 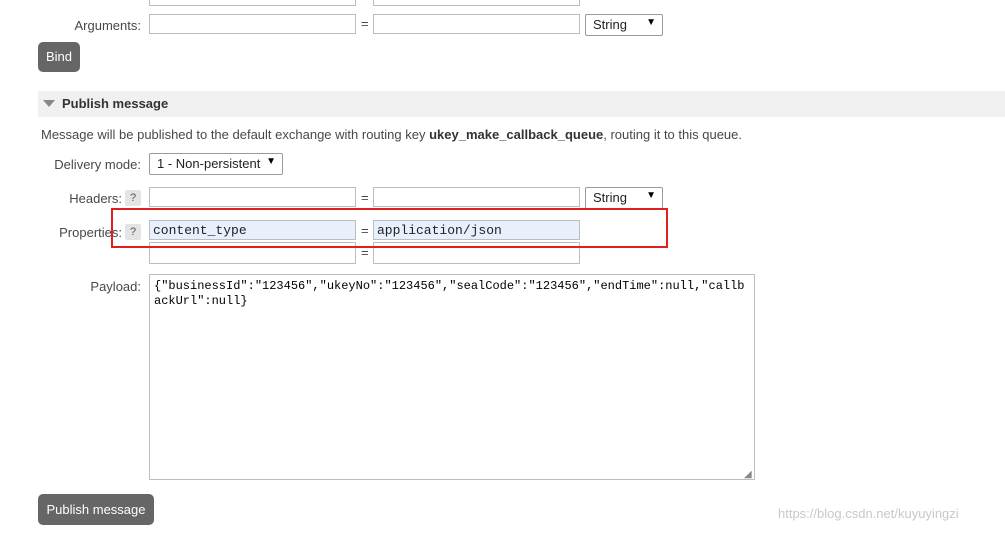 What do you see at coordinates (610, 24) in the screenshot?
I see `argument-type-value: String` at bounding box center [610, 24].